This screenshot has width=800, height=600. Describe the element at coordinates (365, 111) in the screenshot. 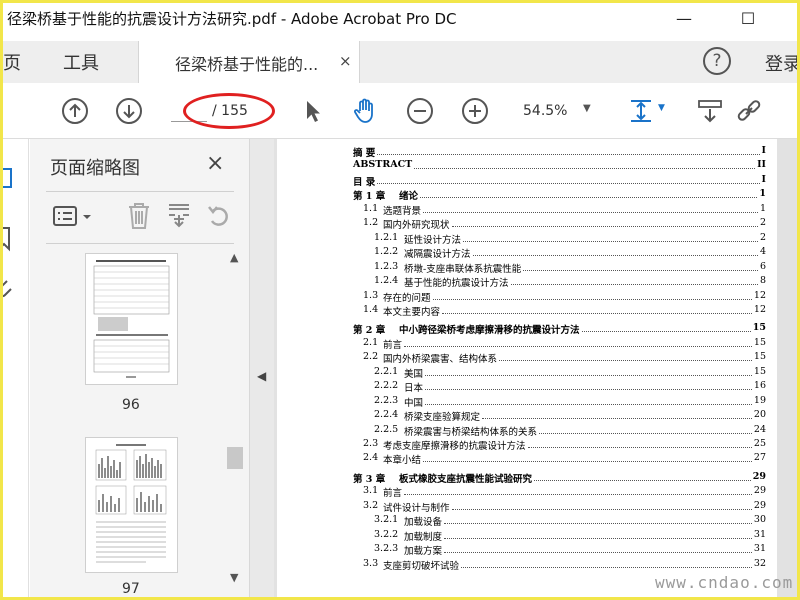

I see `hand-tool-icon` at that location.